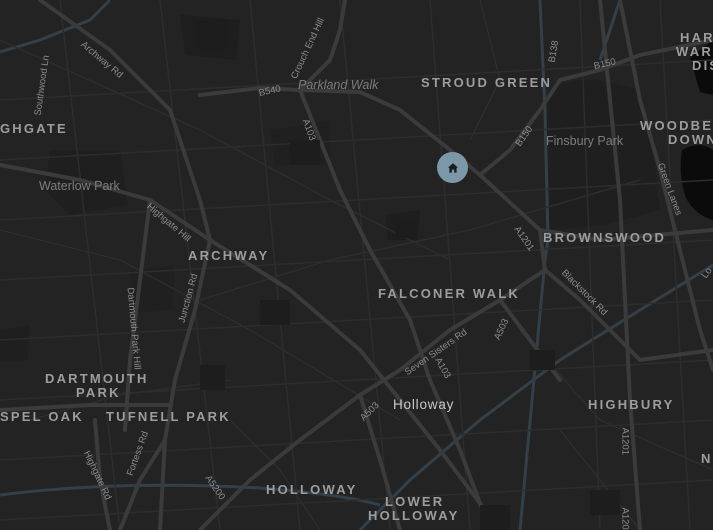 The image size is (713, 530). Describe the element at coordinates (449, 293) in the screenshot. I see `area-label-falconer-walk: FALCONER WALK` at that location.